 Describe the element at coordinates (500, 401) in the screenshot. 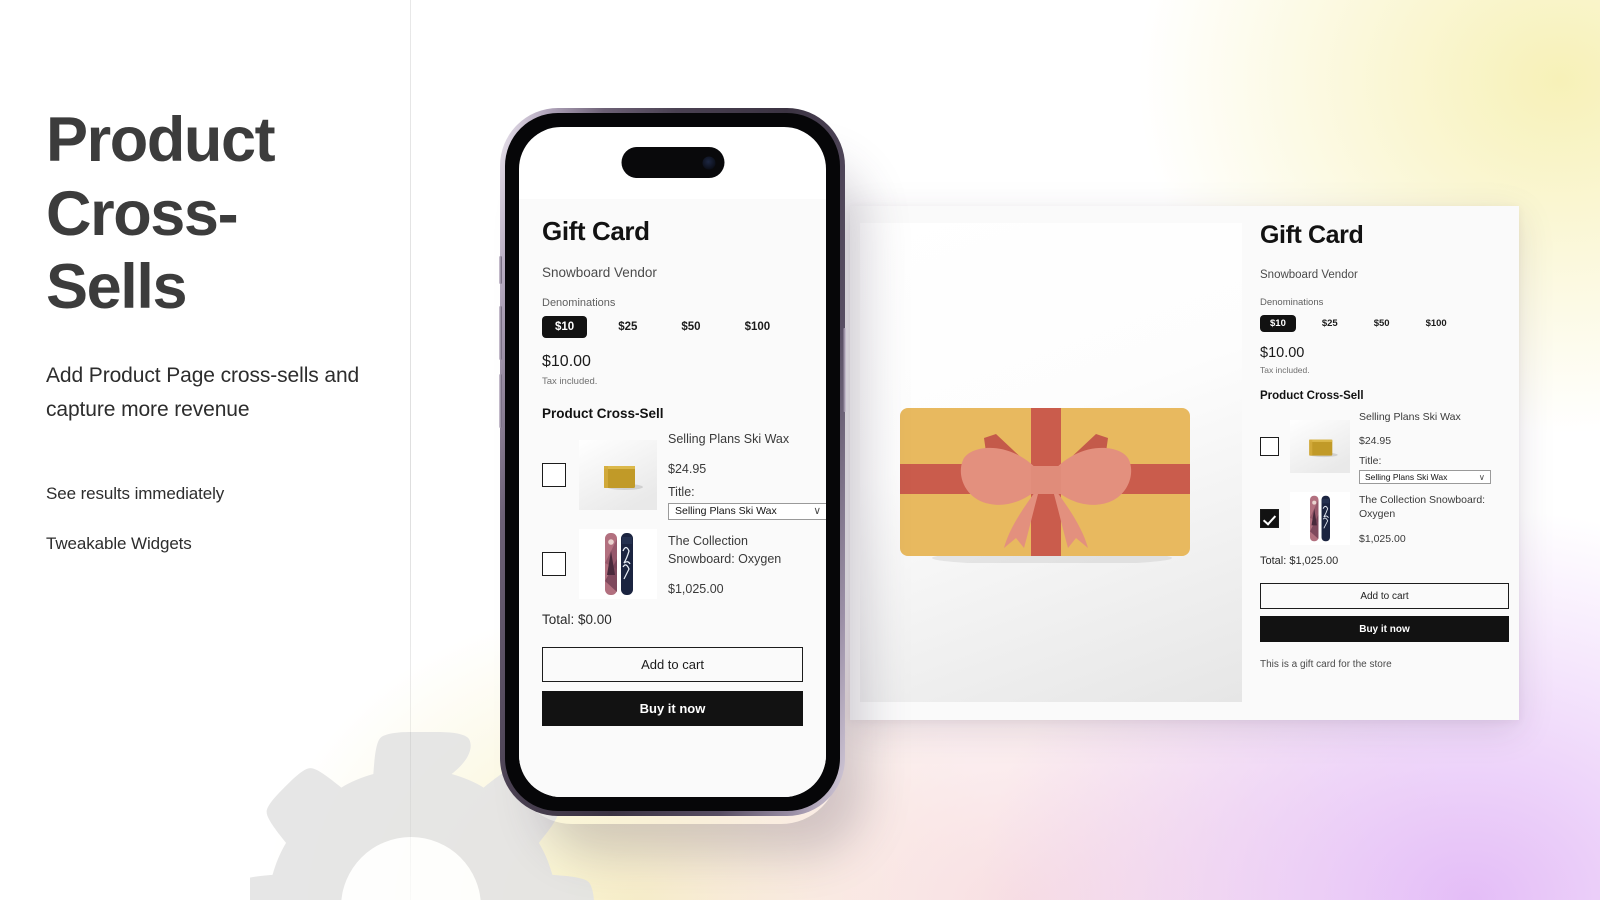

I see `volume-down-button` at that location.